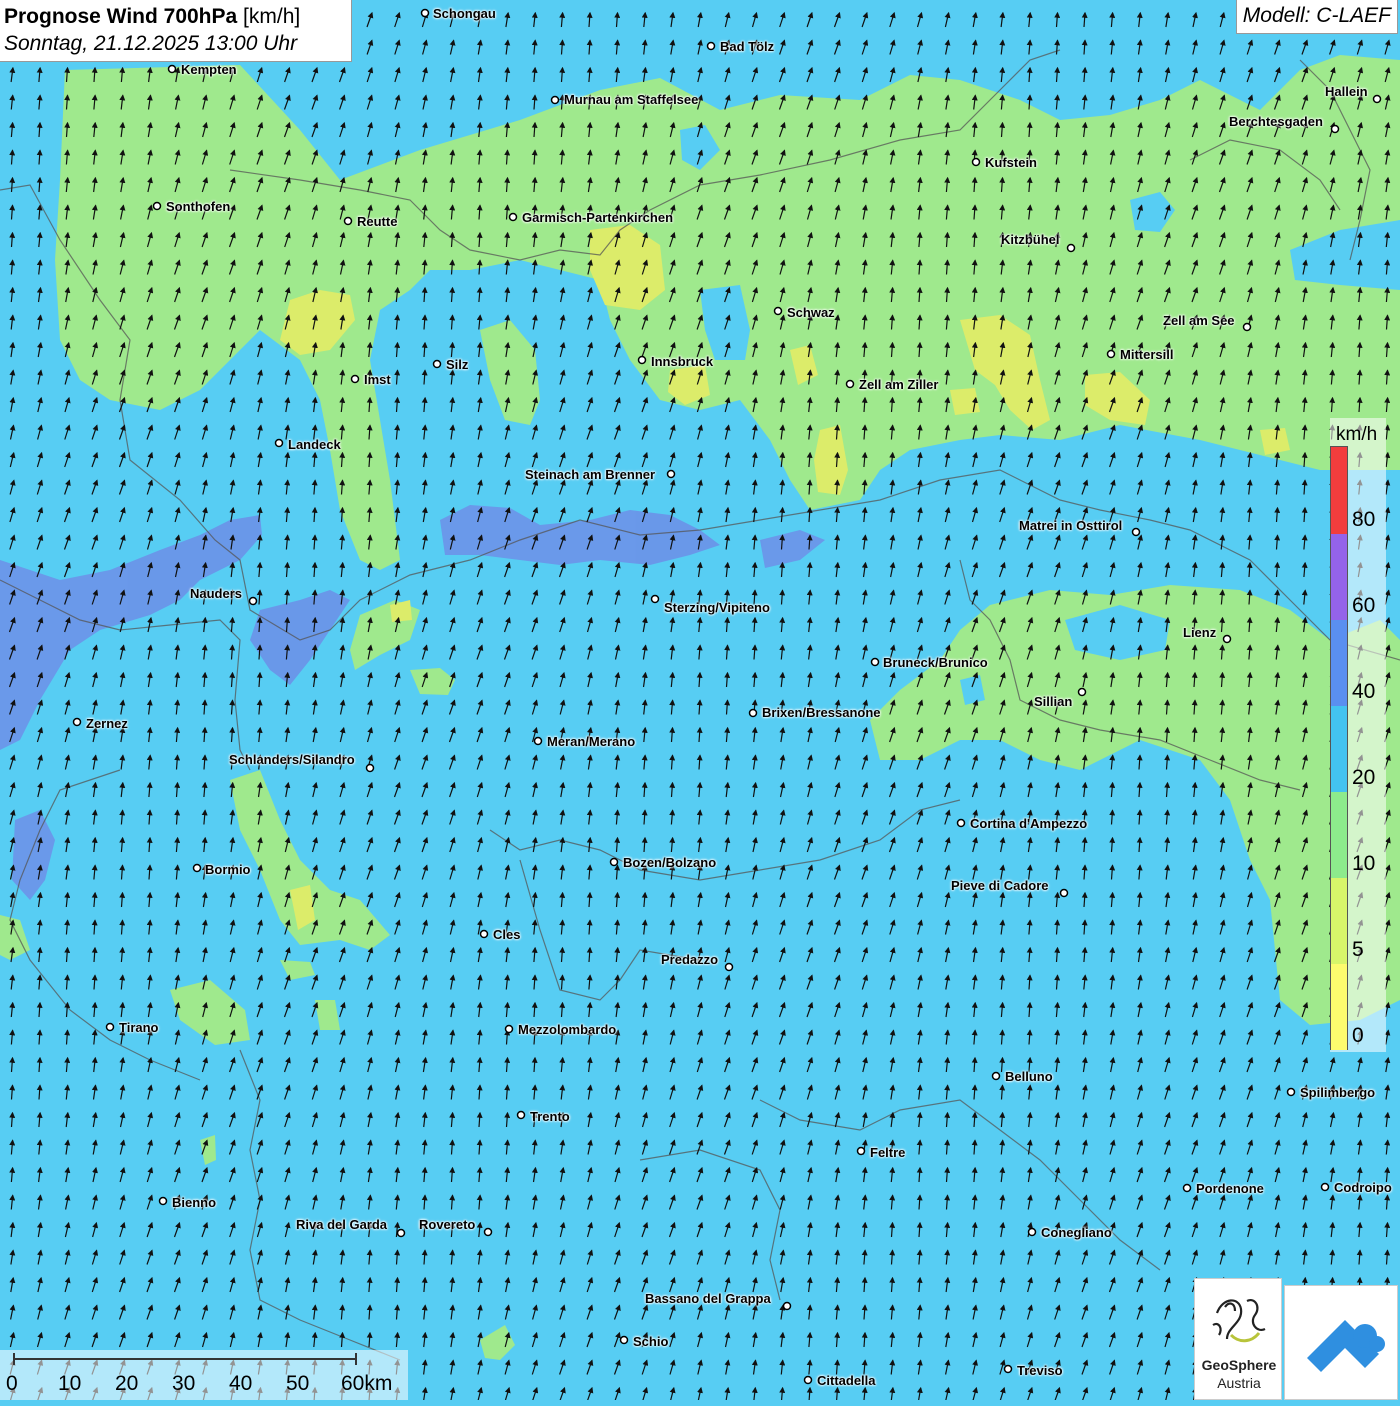 This screenshot has height=1406, width=1400. Describe the element at coordinates (811, 312) in the screenshot. I see `city-label: Schwaz` at that location.